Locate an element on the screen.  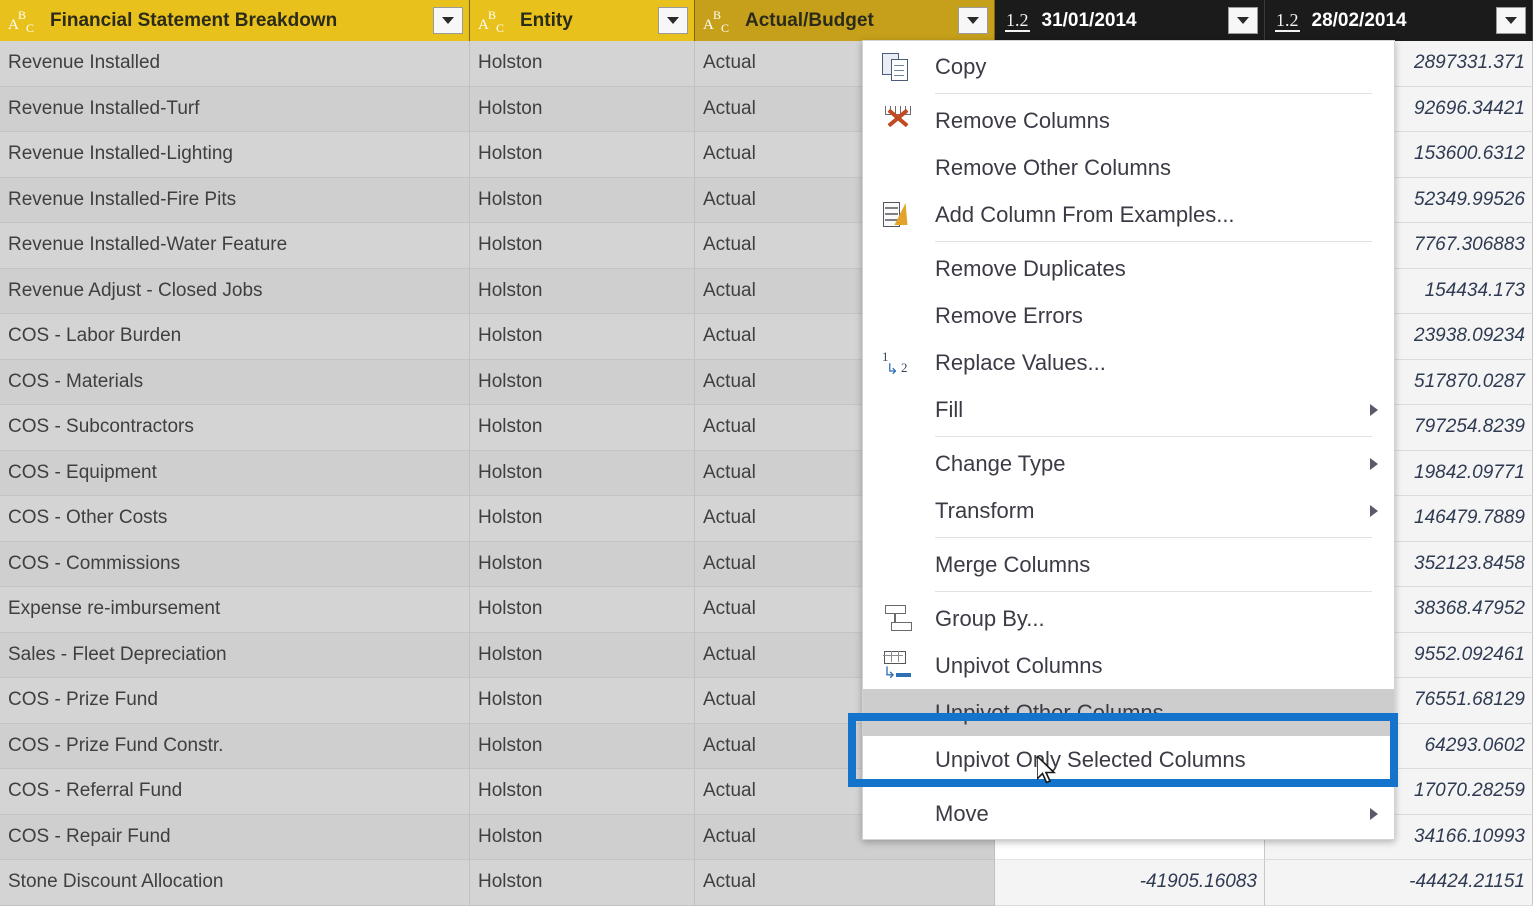
menu-item-unpivot-other-columns: Unpivot Other Columns is located at coordinates (1128, 712).